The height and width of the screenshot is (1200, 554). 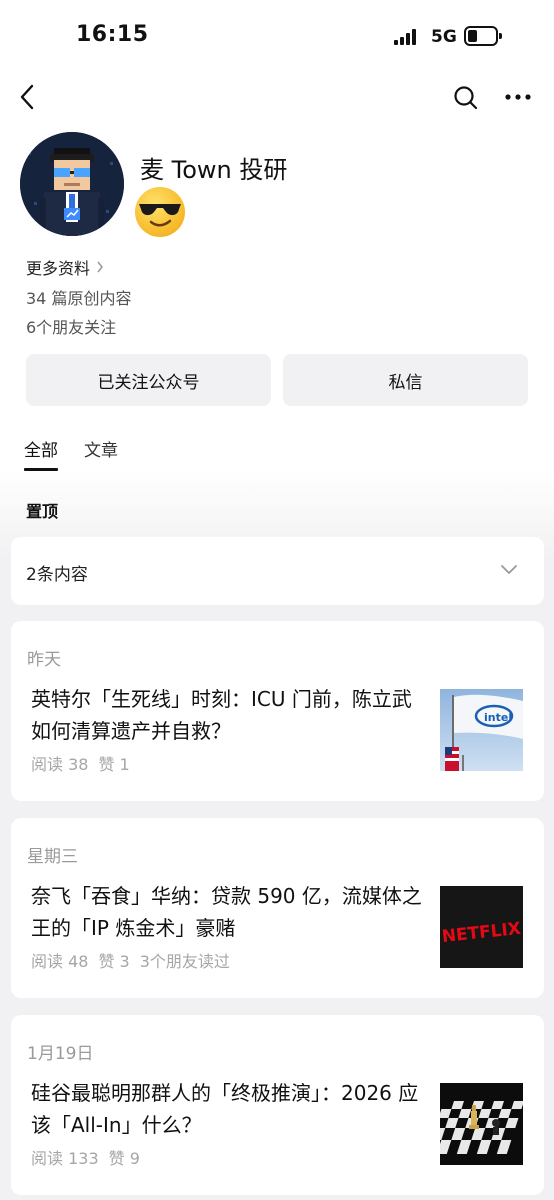 I want to click on more-info-link: 更多资料, so click(x=65, y=267).